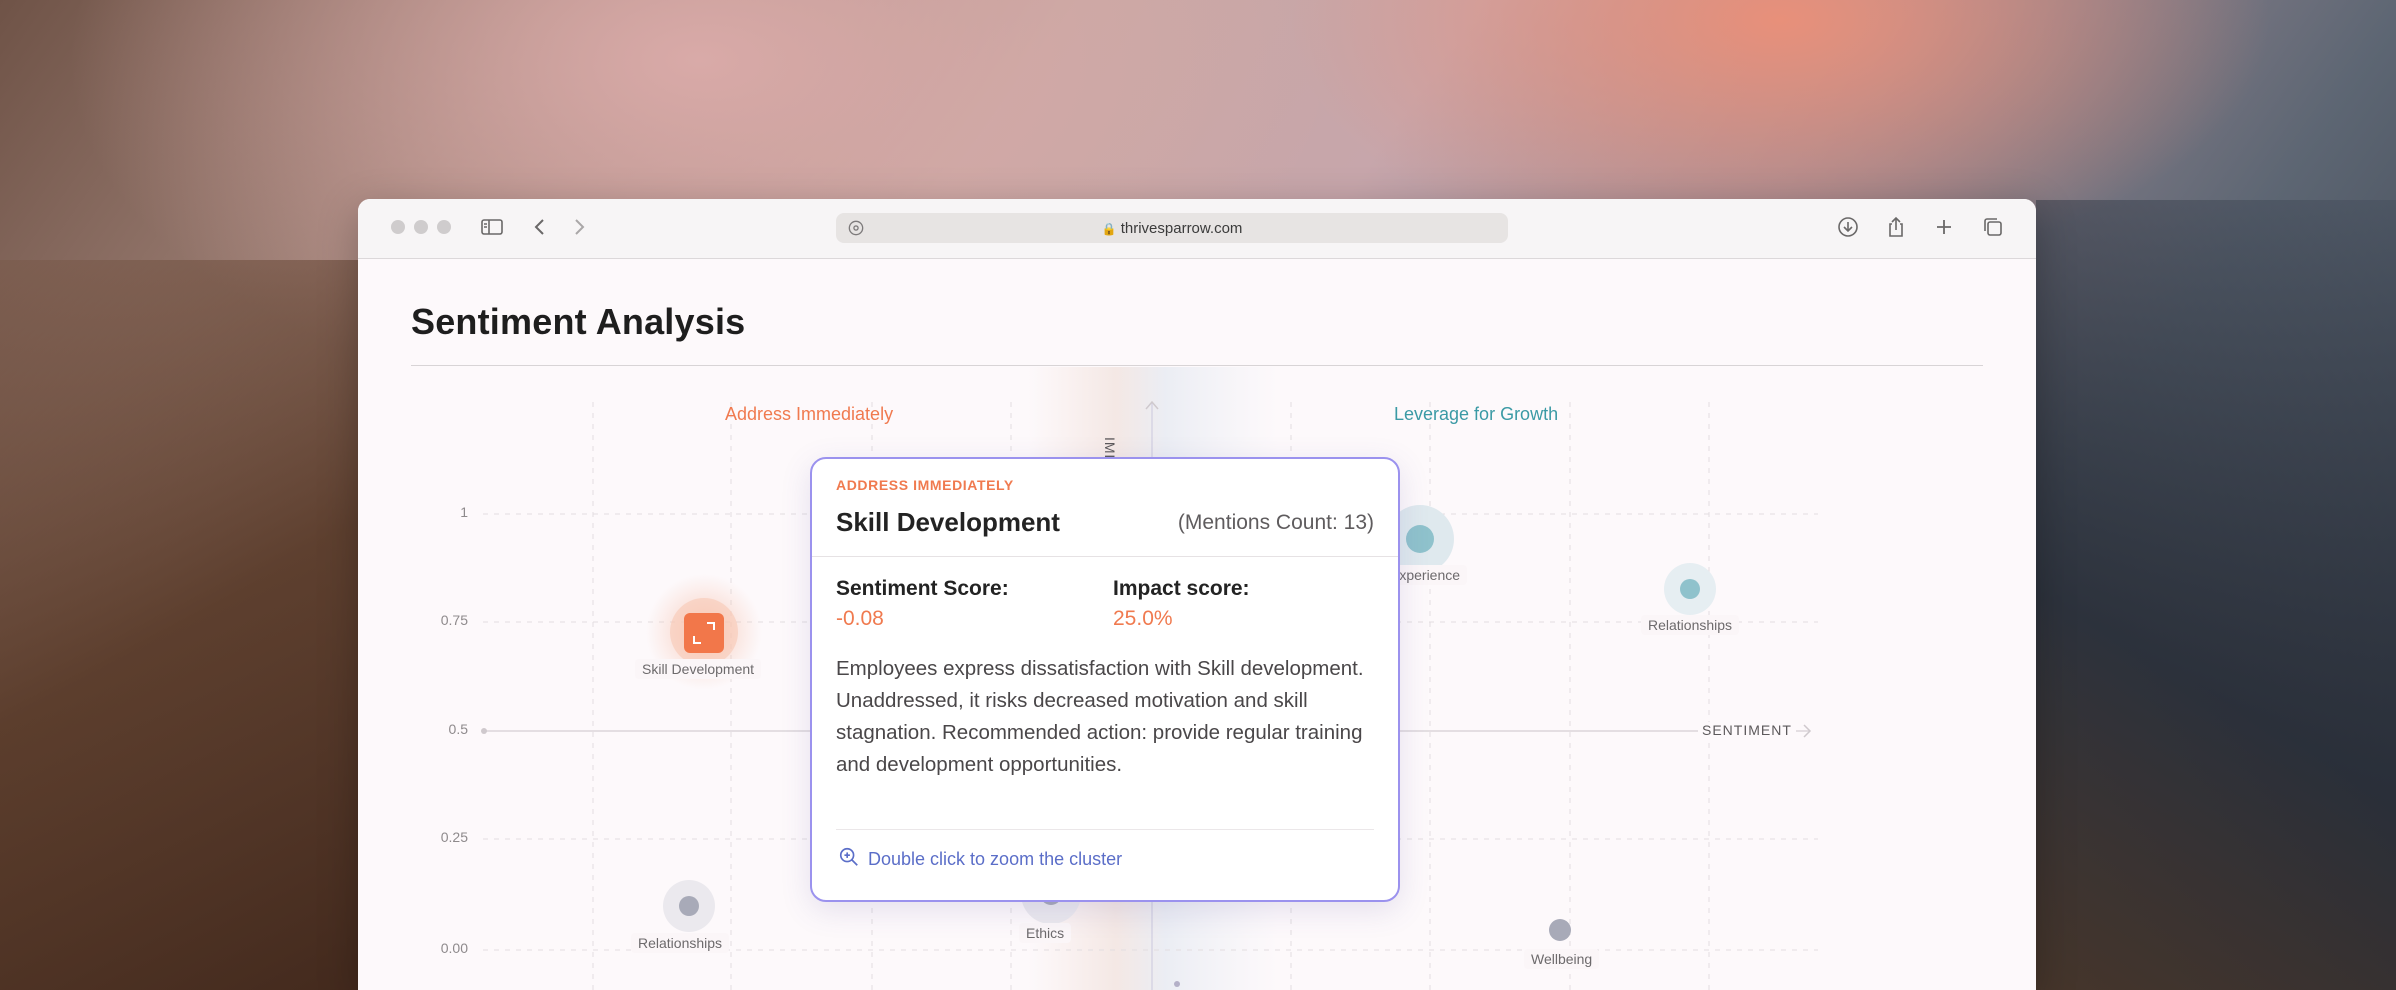 The width and height of the screenshot is (2396, 990). What do you see at coordinates (454, 837) in the screenshot?
I see `y-tick-label: 0.25` at bounding box center [454, 837].